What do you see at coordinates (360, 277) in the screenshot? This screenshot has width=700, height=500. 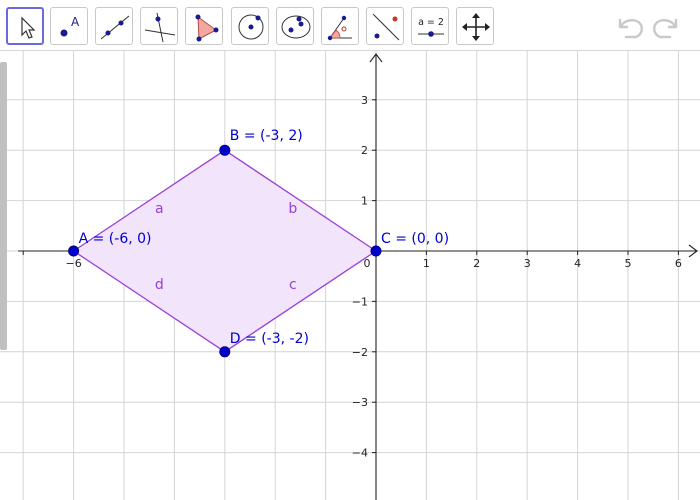 I see `y-axis-tick-labels: 1 2 3 −1 −2 −3 −4` at bounding box center [360, 277].